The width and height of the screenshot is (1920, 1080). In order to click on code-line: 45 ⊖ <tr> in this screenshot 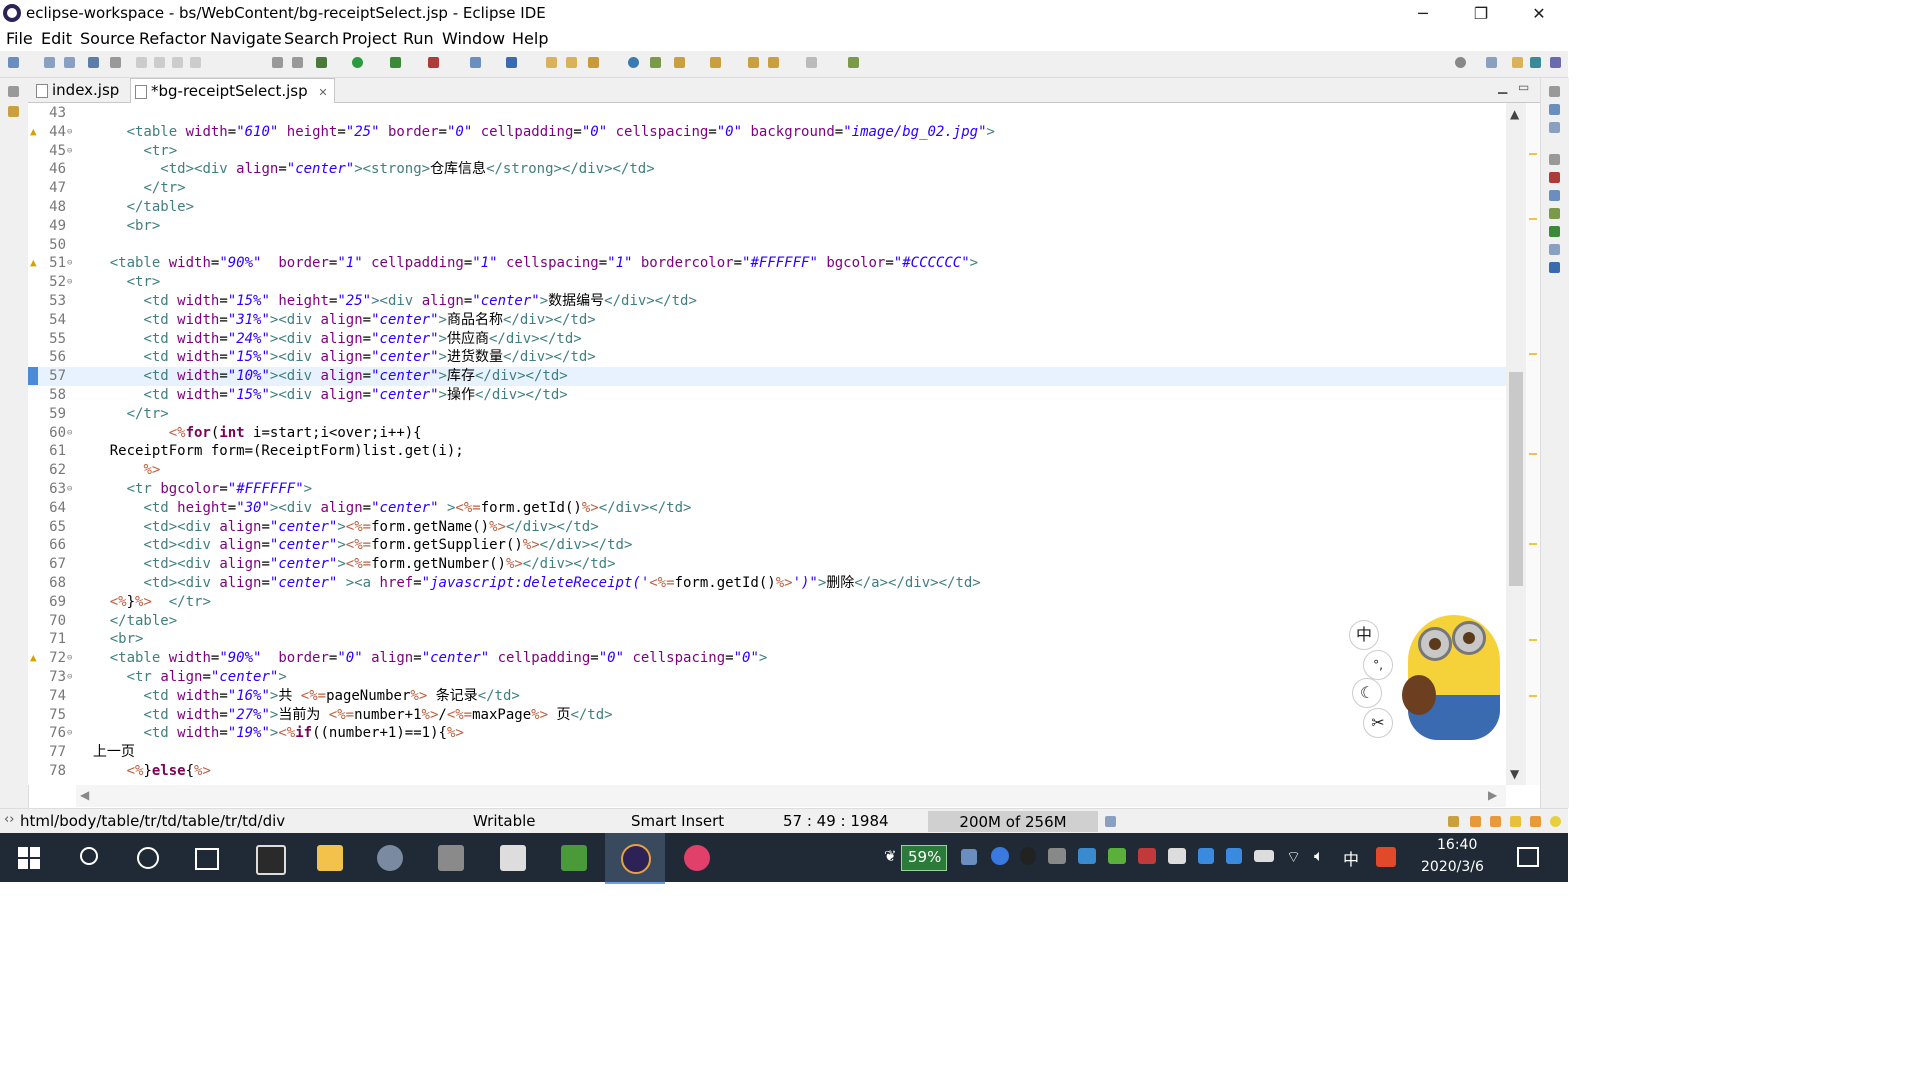, I will do `click(767, 151)`.